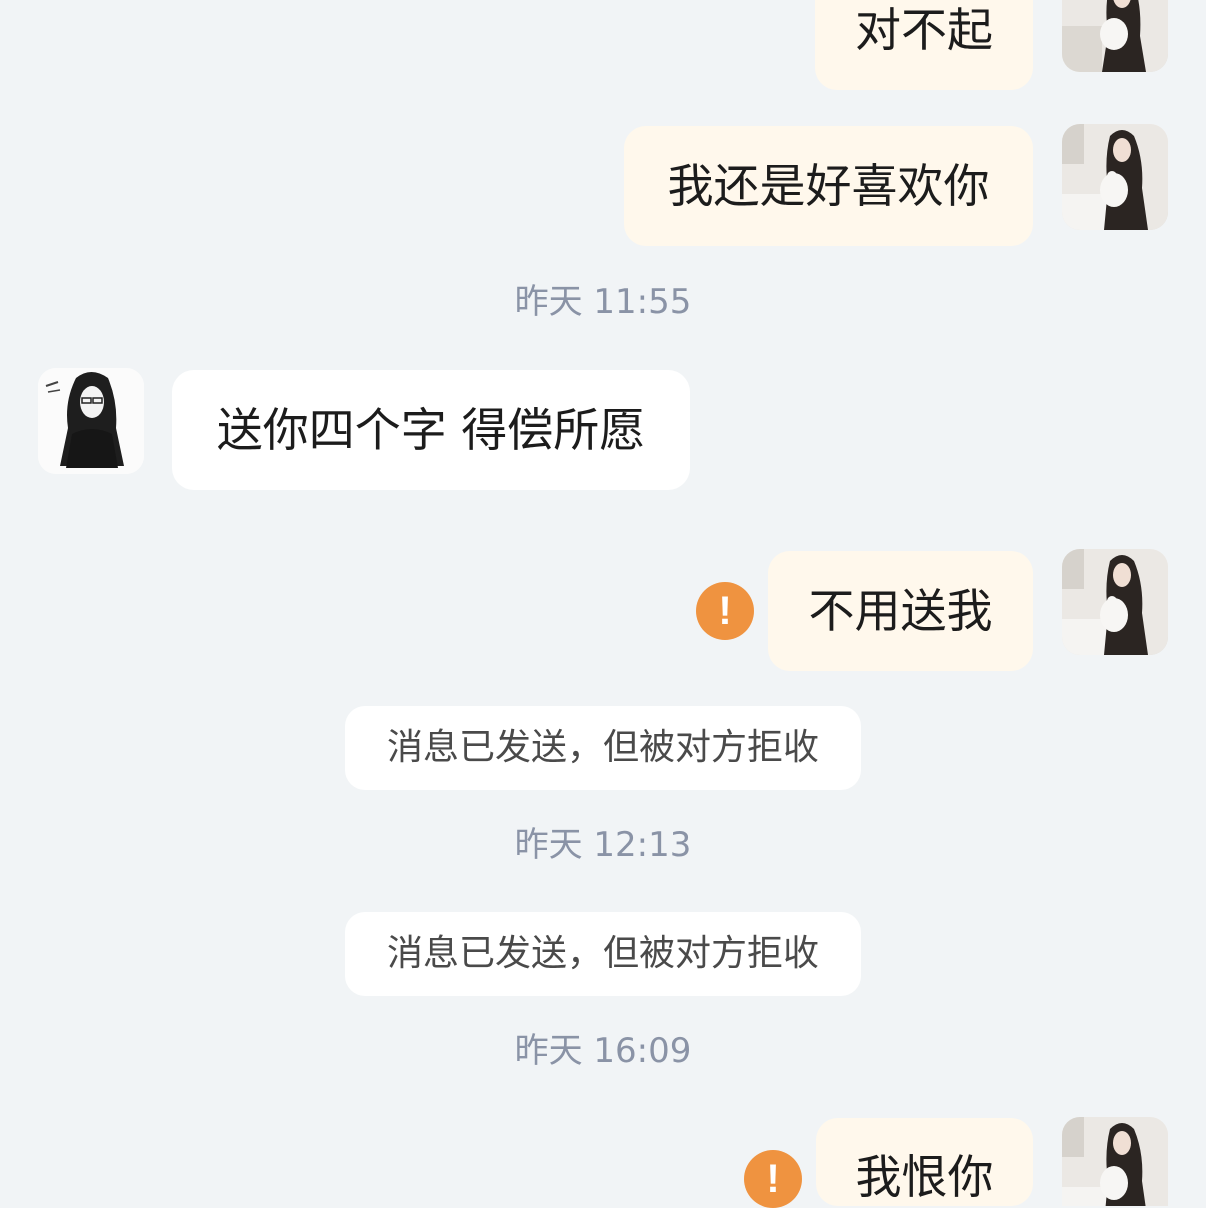 This screenshot has width=1206, height=1208. What do you see at coordinates (603, 845) in the screenshot?
I see `timestamp: 昨天 12:13` at bounding box center [603, 845].